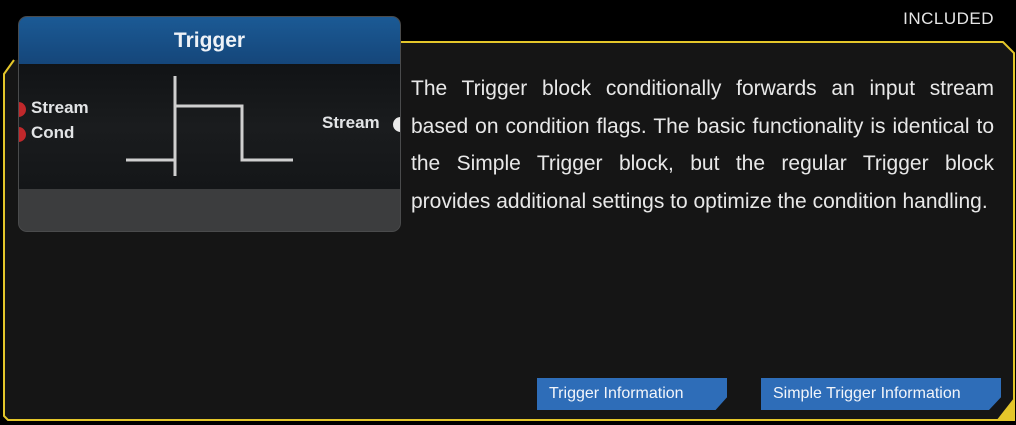  Describe the element at coordinates (351, 122) in the screenshot. I see `output-port-stream-label: Stream` at that location.